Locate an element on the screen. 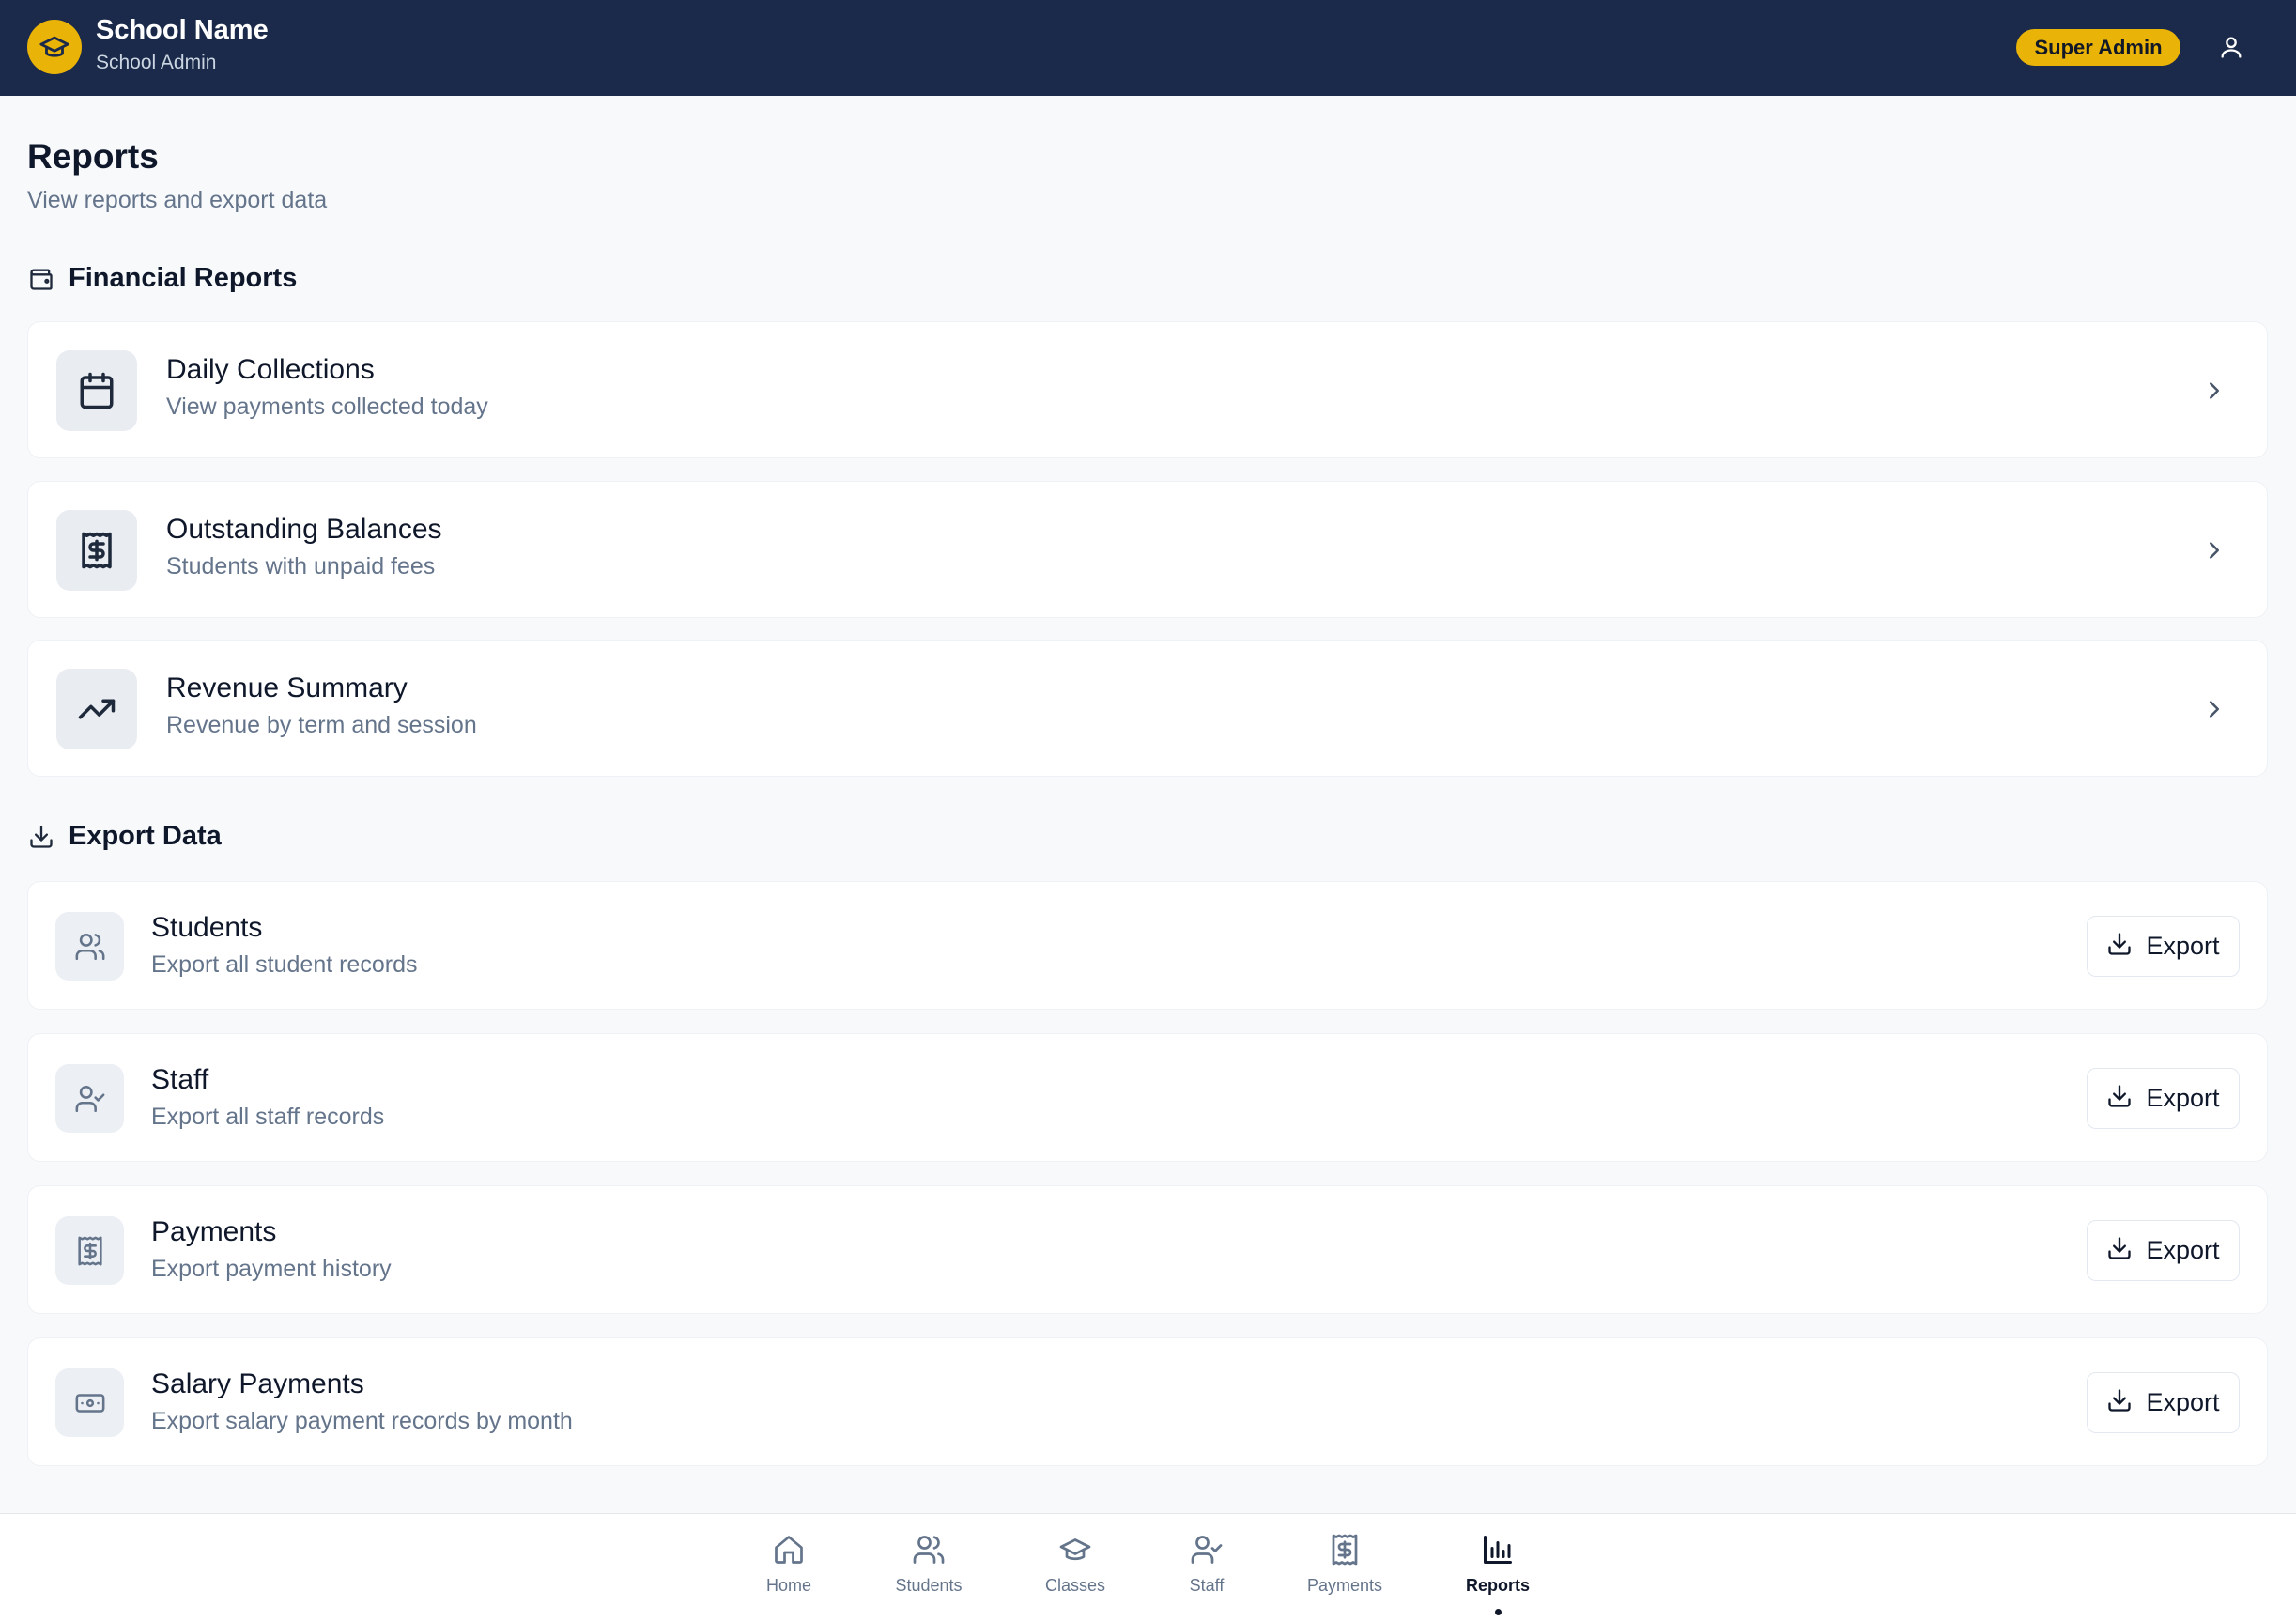 This screenshot has width=2296, height=1622. app-header: School Name School Admin Super Admin is located at coordinates (1148, 48).